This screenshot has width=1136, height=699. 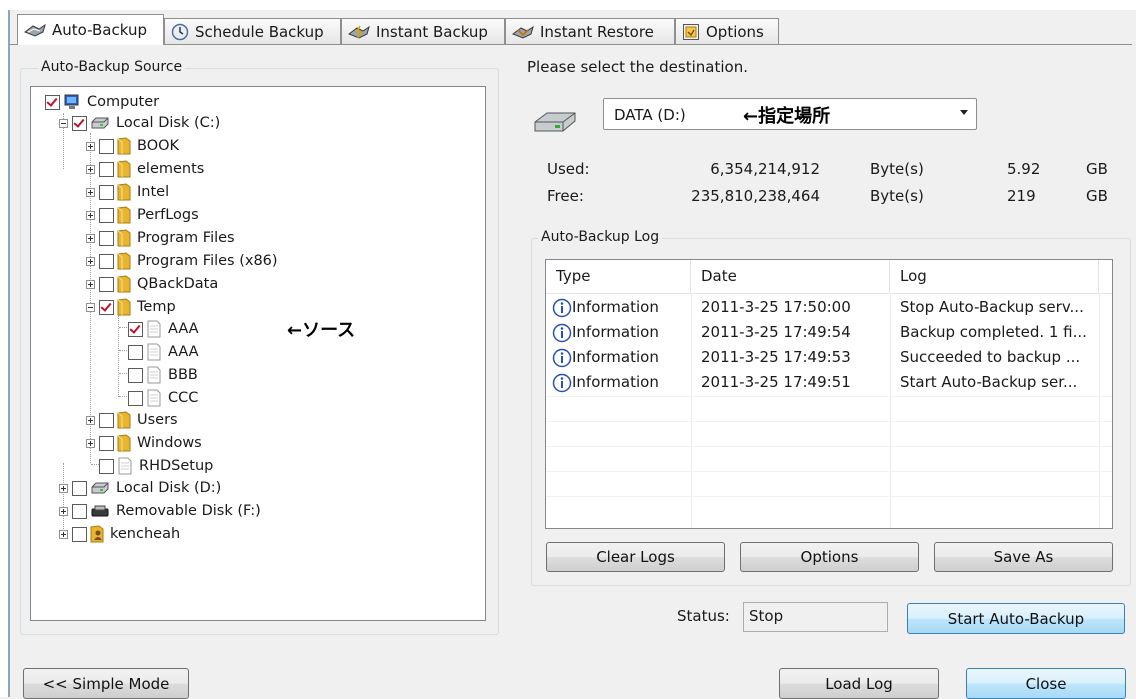 I want to click on tree-node-local-disk-c: Local Disk (C:), so click(x=139, y=123).